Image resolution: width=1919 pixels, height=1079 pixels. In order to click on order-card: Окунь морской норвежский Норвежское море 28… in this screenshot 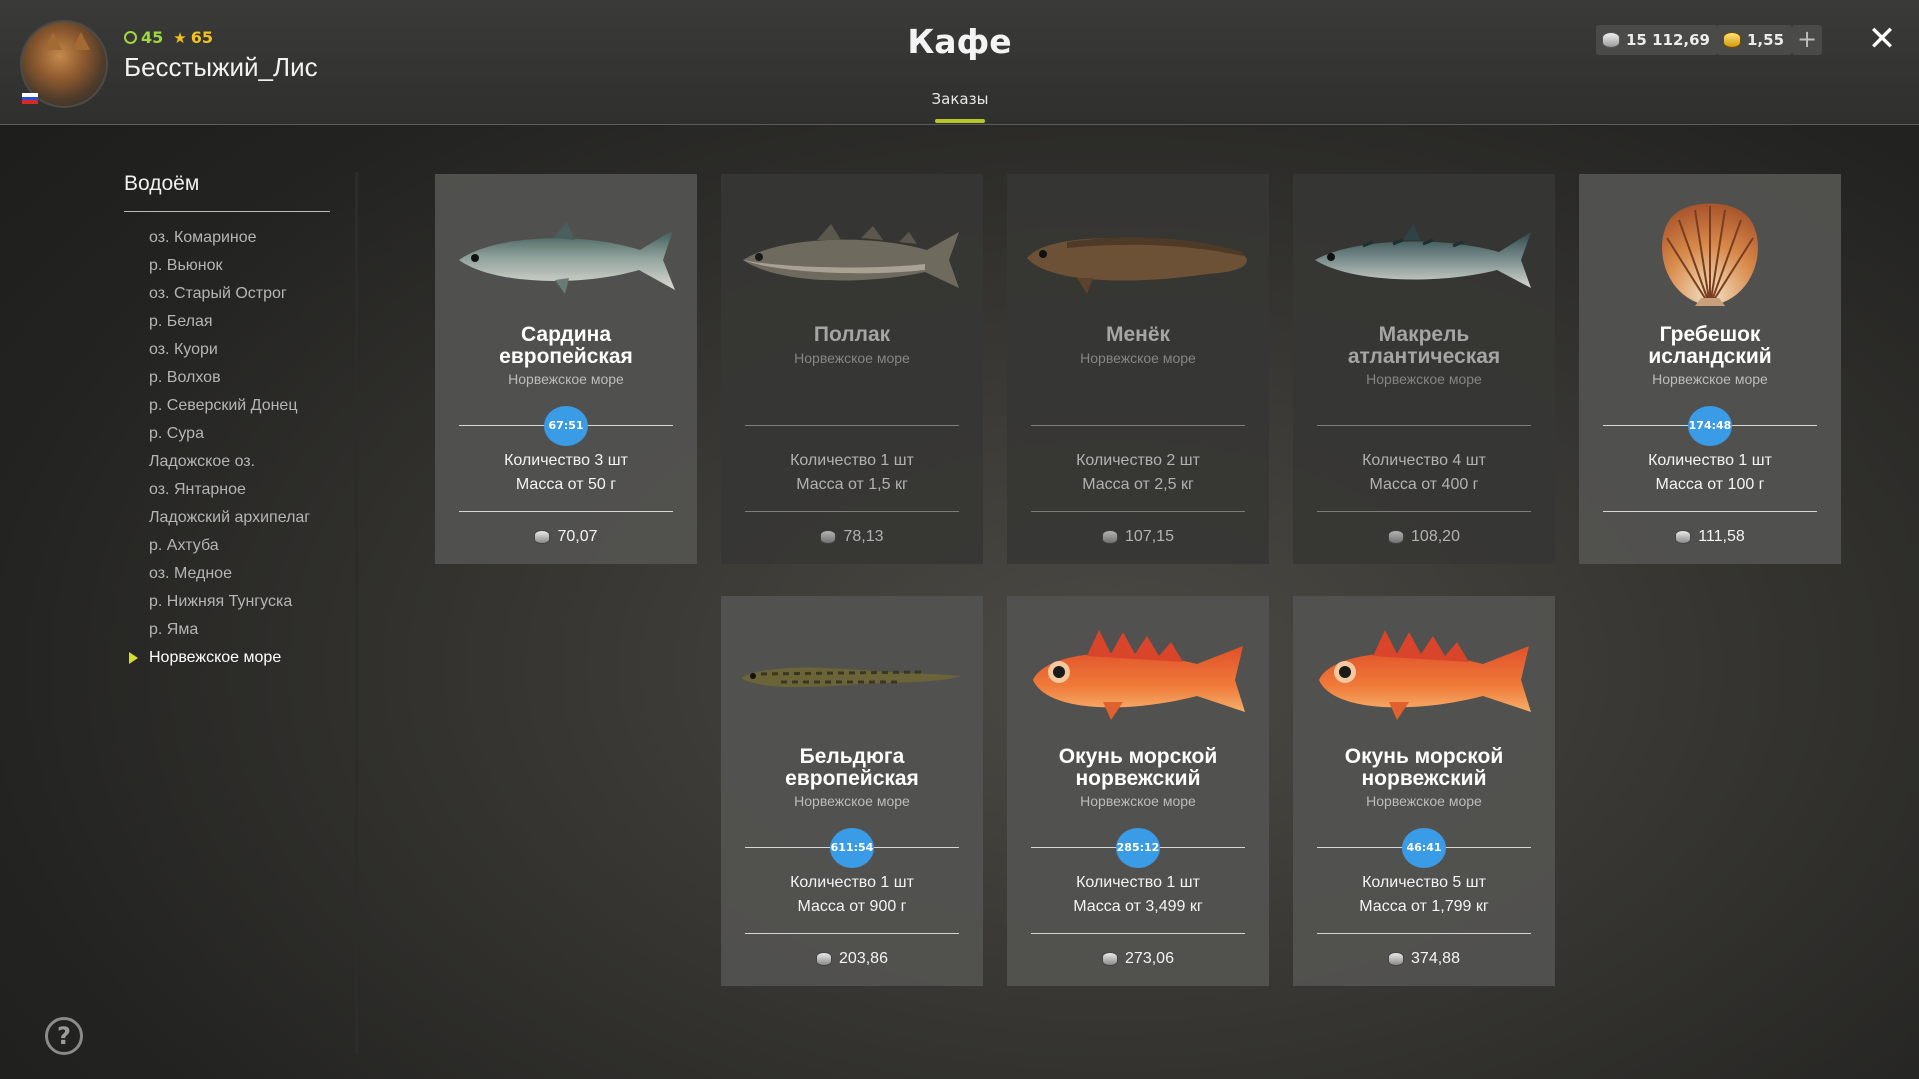, I will do `click(1138, 791)`.